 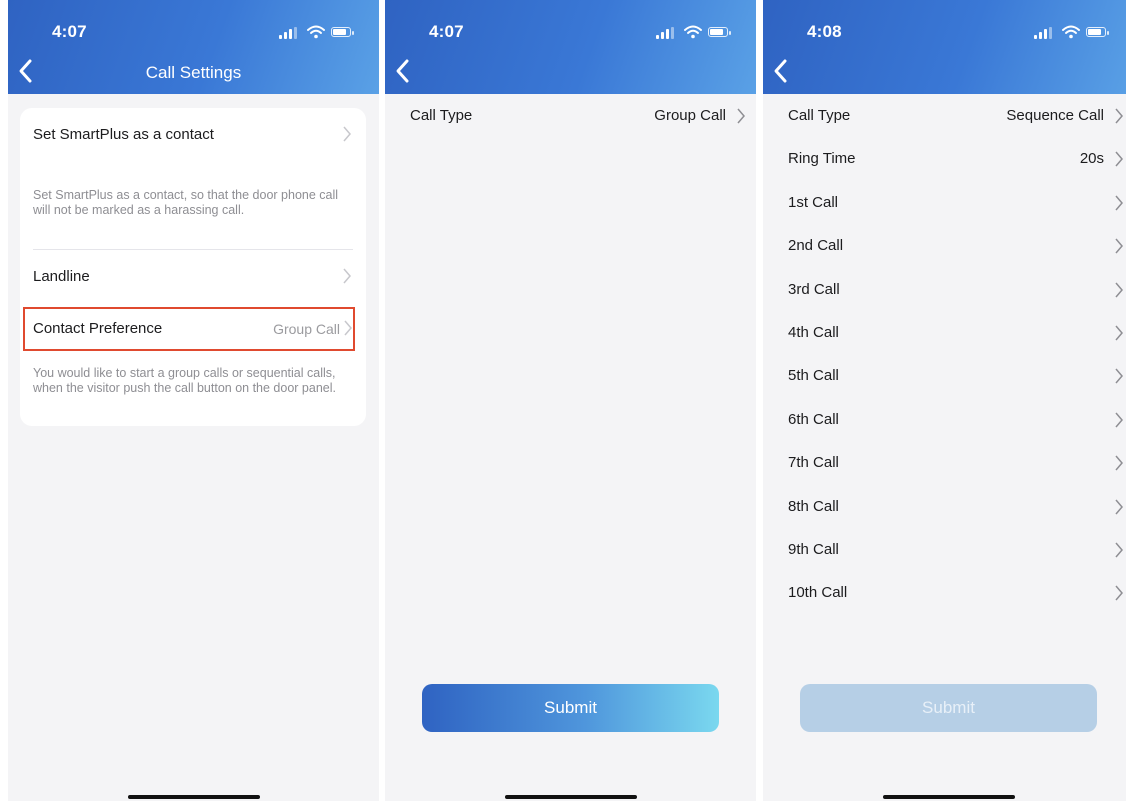 I want to click on call-row: 7th Call, so click(x=944, y=462).